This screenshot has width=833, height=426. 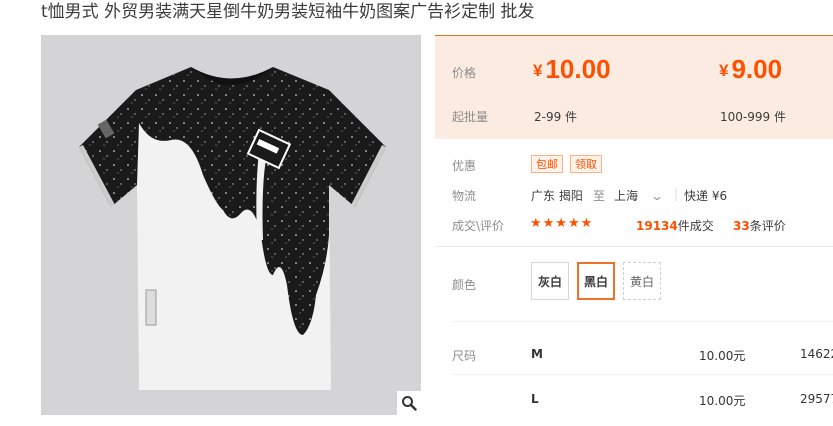 I want to click on rating-stars: ★★★★★, so click(x=562, y=223).